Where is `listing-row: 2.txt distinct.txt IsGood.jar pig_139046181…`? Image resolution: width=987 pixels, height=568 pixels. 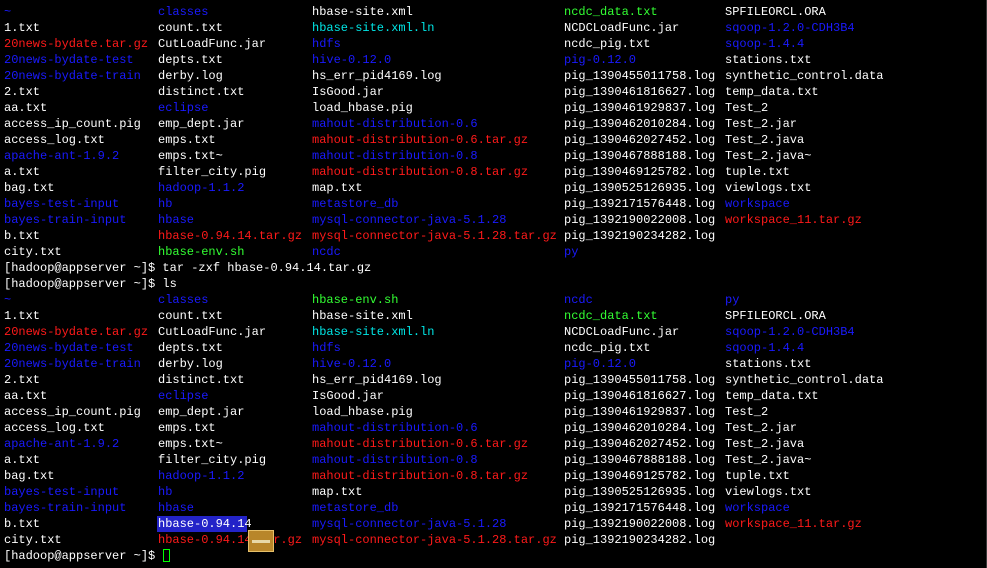
listing-row: 2.txt distinct.txt IsGood.jar pig_139046181… is located at coordinates (492, 92).